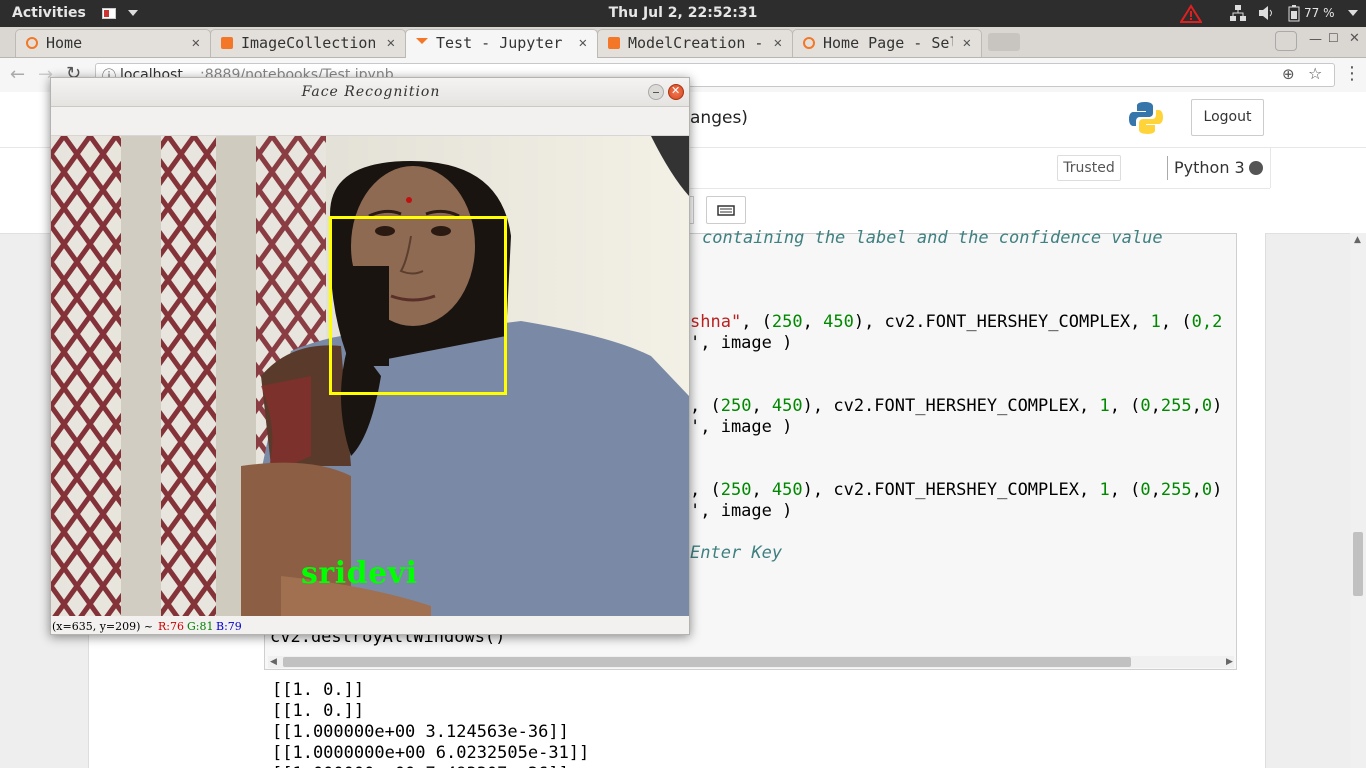  What do you see at coordinates (614, 43) in the screenshot?
I see `notebook-icon` at bounding box center [614, 43].